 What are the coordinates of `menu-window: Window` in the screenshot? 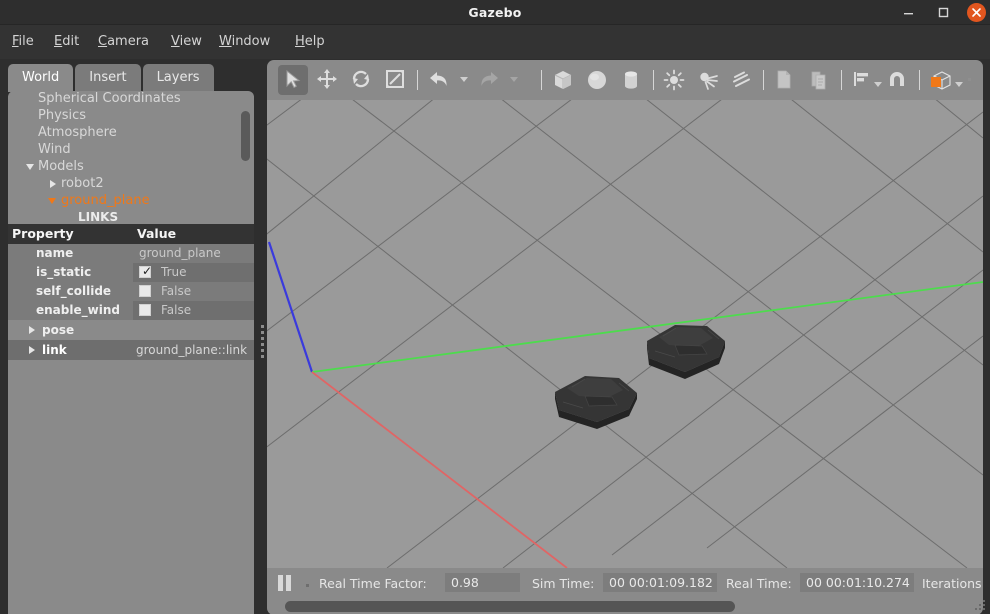 It's located at (244, 42).